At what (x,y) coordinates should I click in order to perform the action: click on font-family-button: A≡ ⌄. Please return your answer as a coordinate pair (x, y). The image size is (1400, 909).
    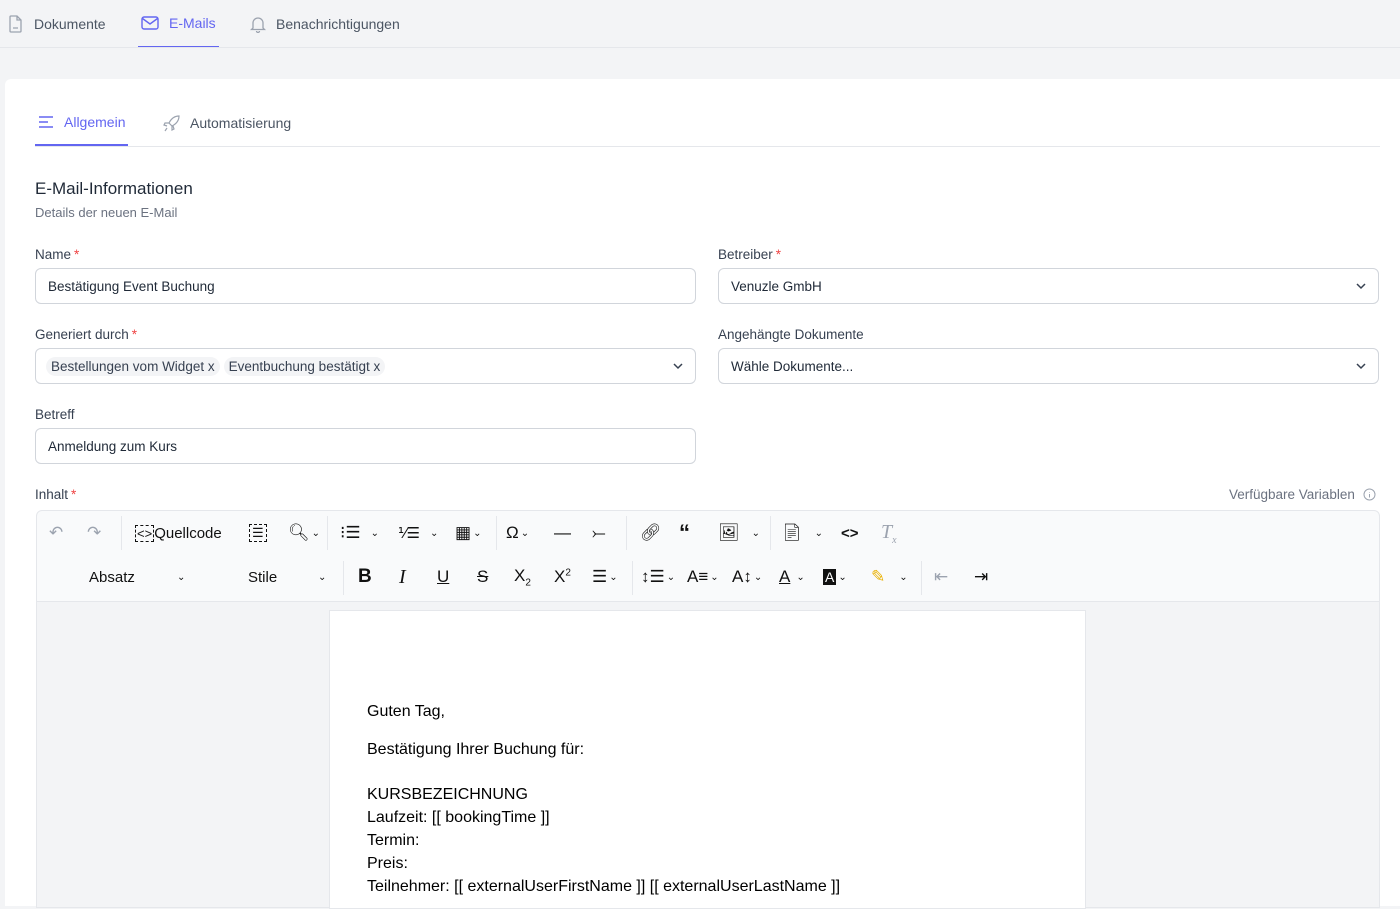
    Looking at the image, I should click on (703, 577).